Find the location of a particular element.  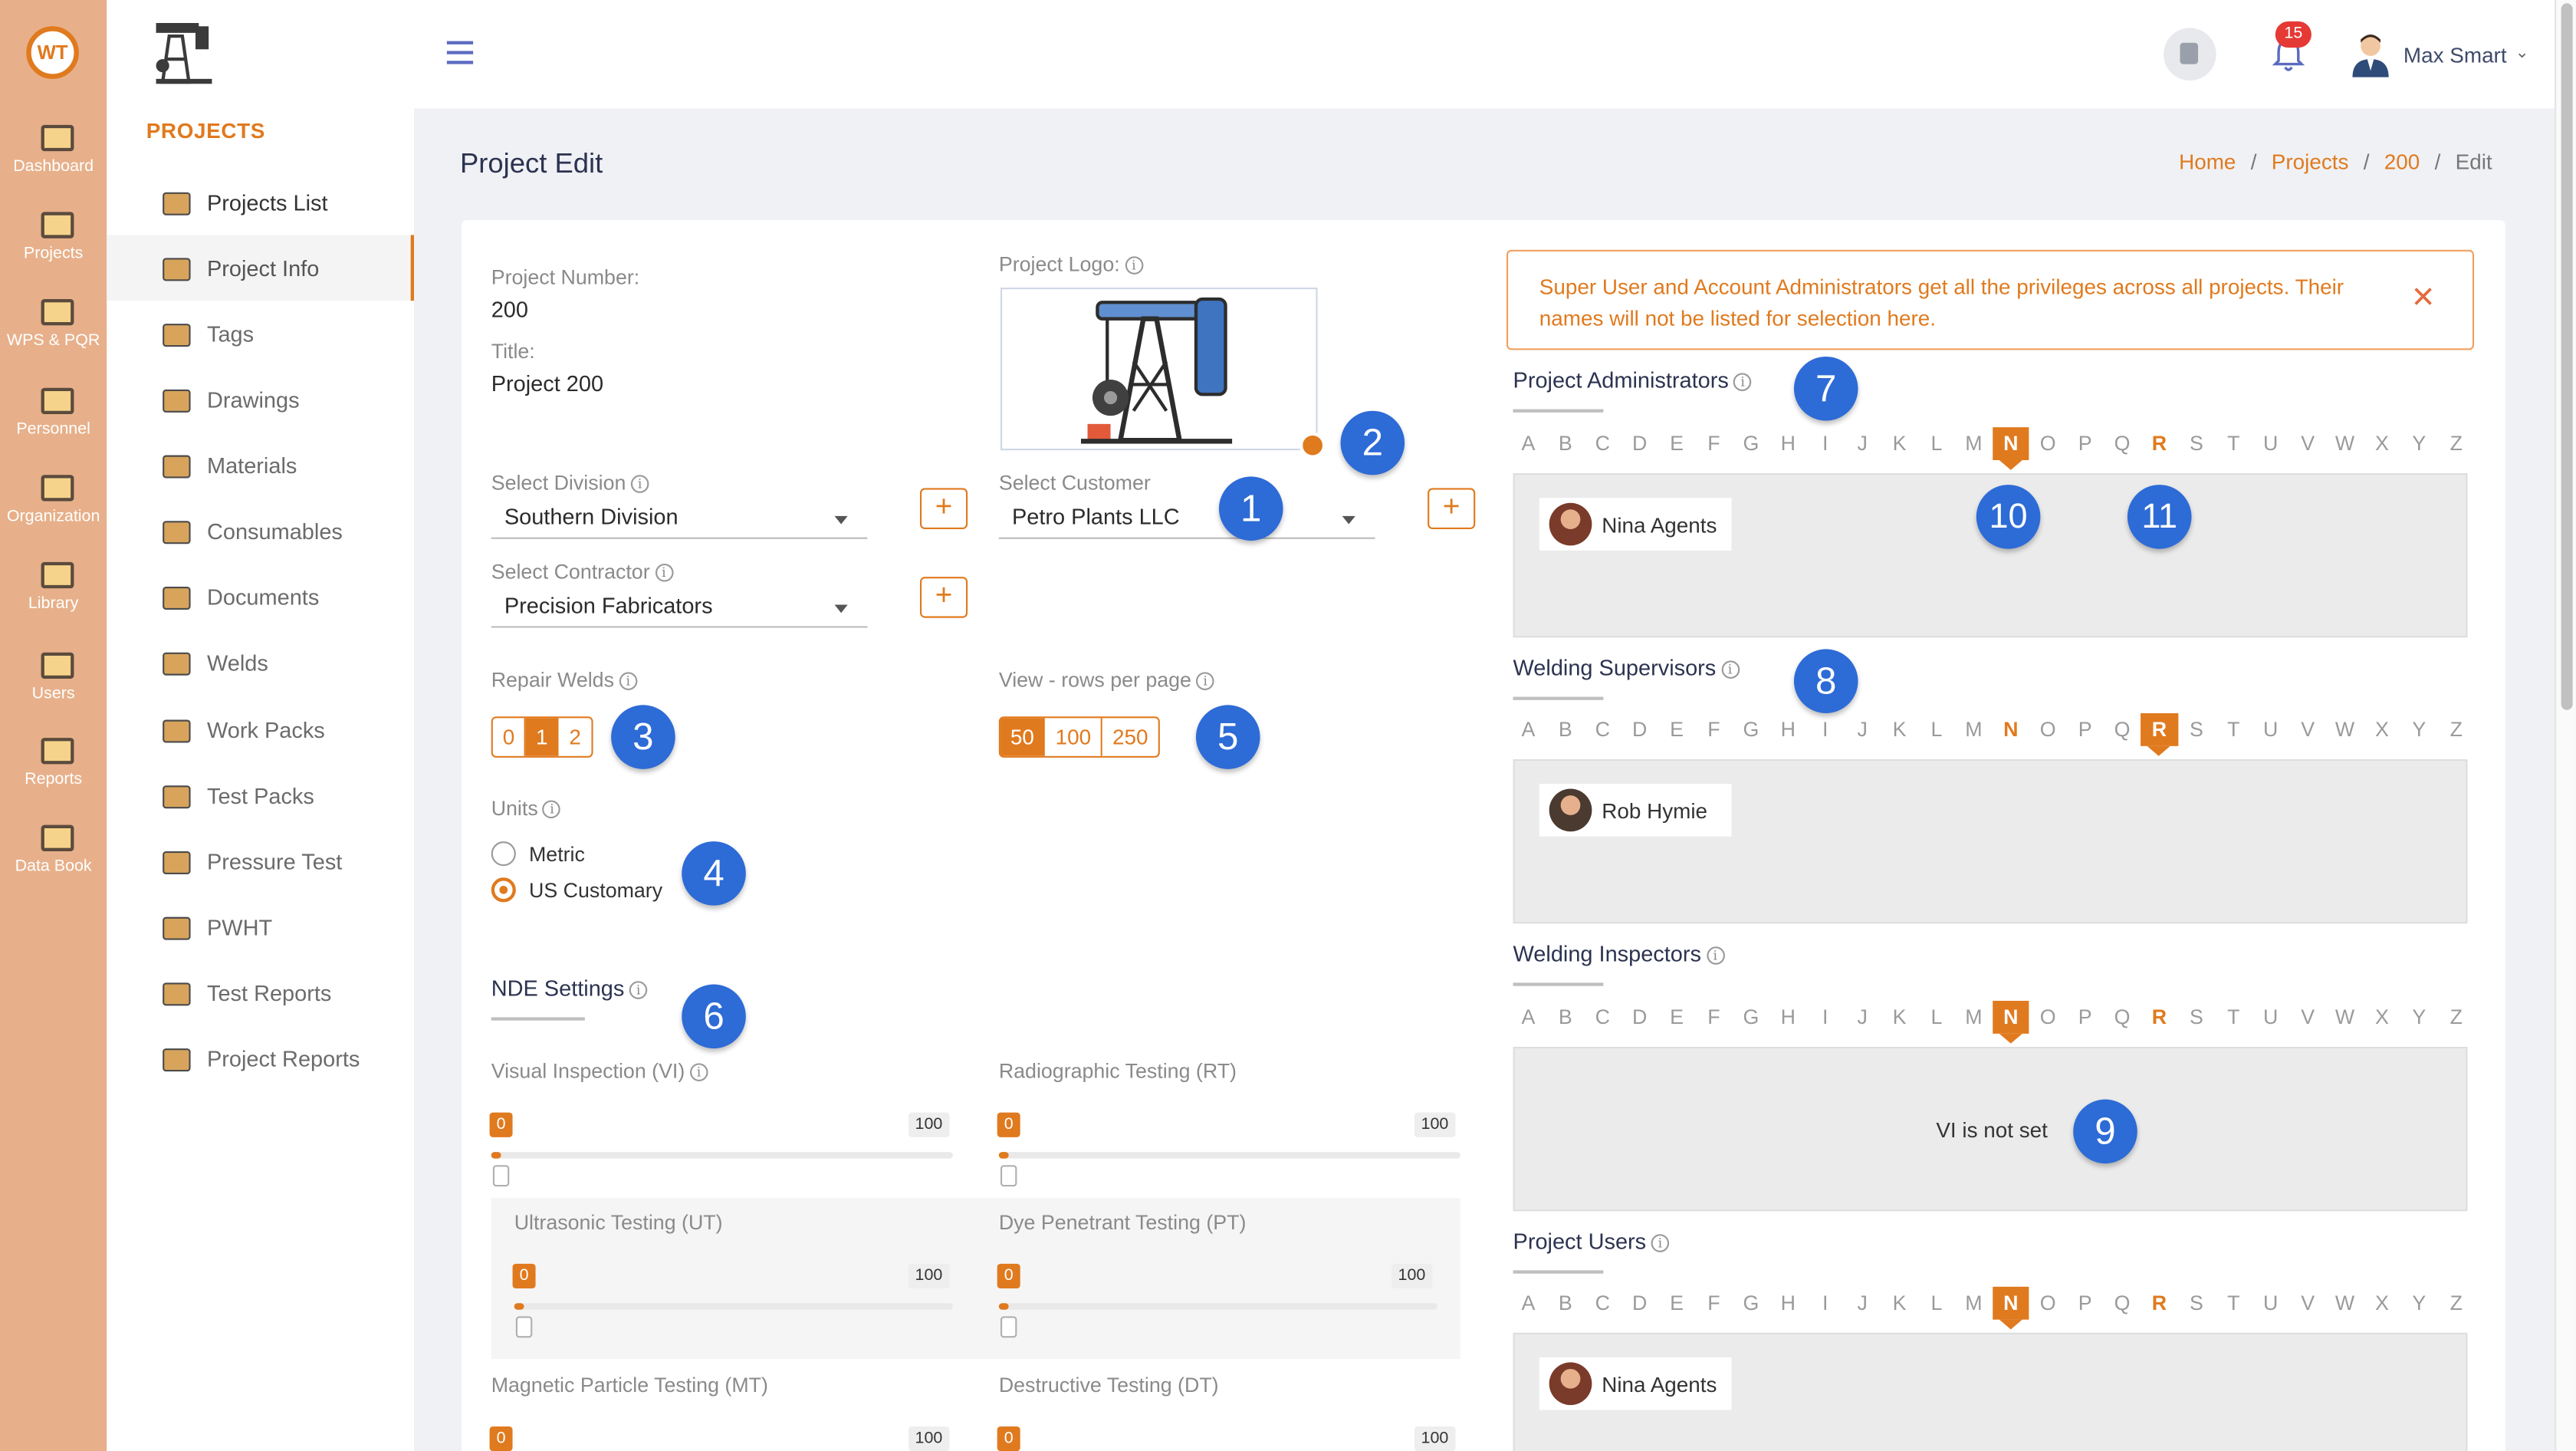

sidebar-item-test-reports: Test Reports is located at coordinates (260, 992).